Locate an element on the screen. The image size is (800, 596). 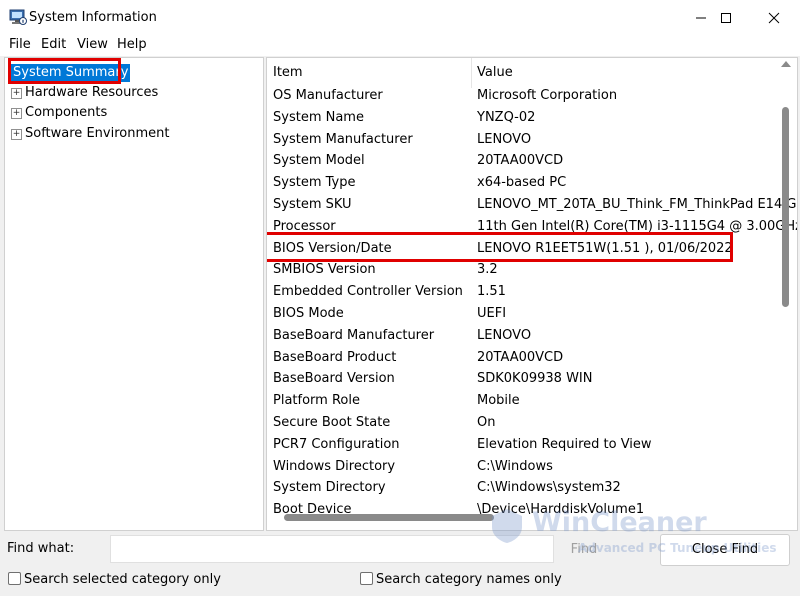
vertical-scroll-thumb is located at coordinates (785, 207).